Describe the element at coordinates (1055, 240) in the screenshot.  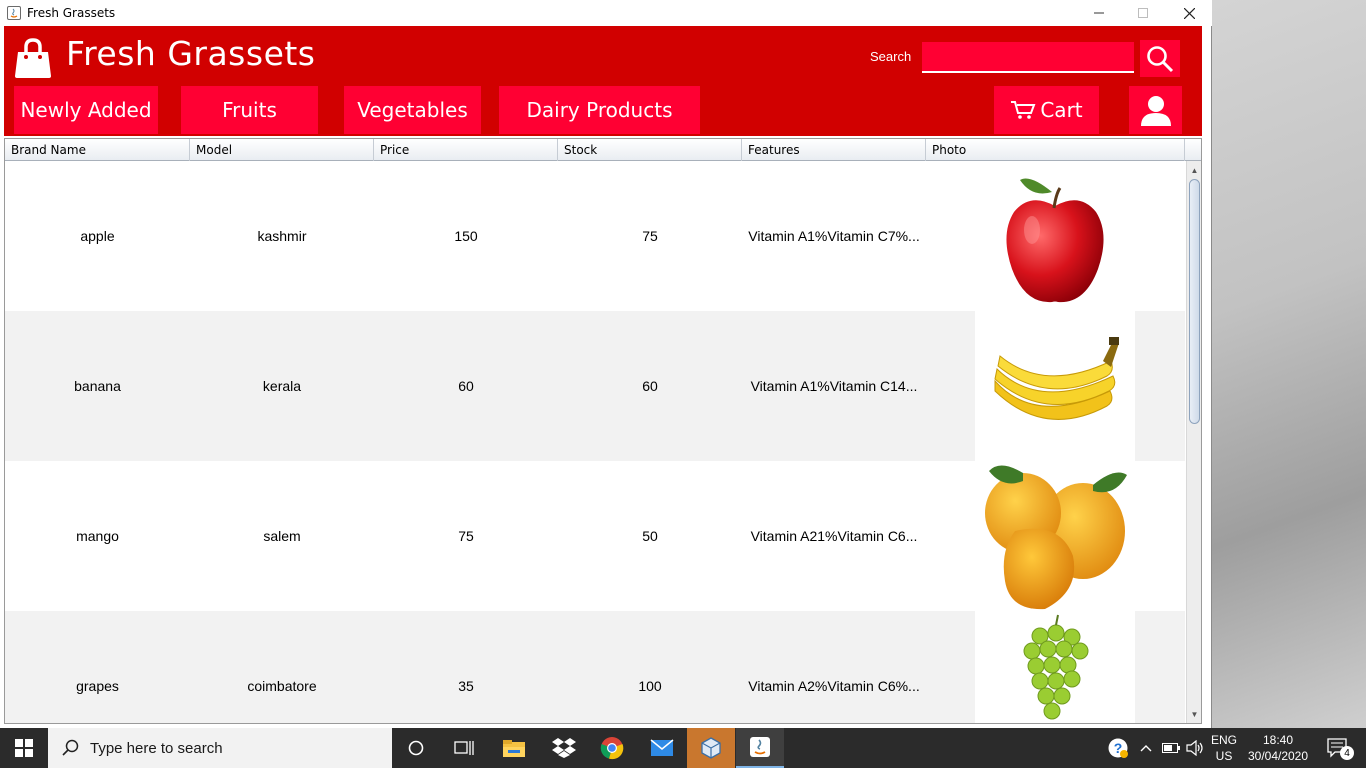
I see `apple-icon` at that location.